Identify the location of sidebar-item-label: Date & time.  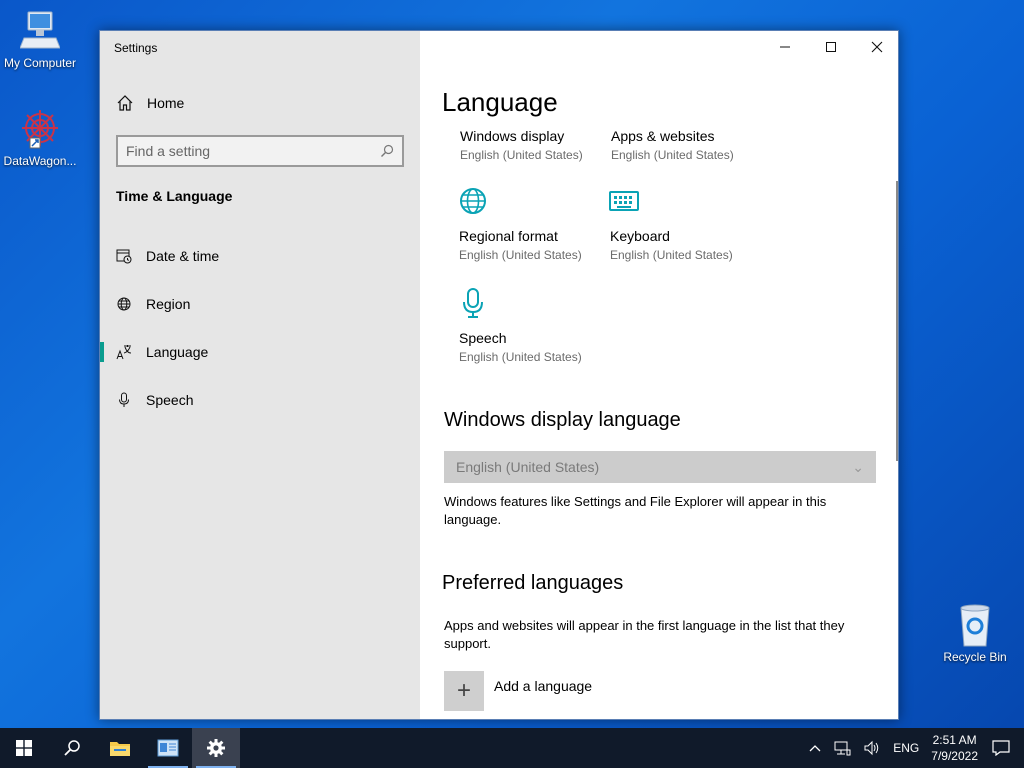
(183, 256).